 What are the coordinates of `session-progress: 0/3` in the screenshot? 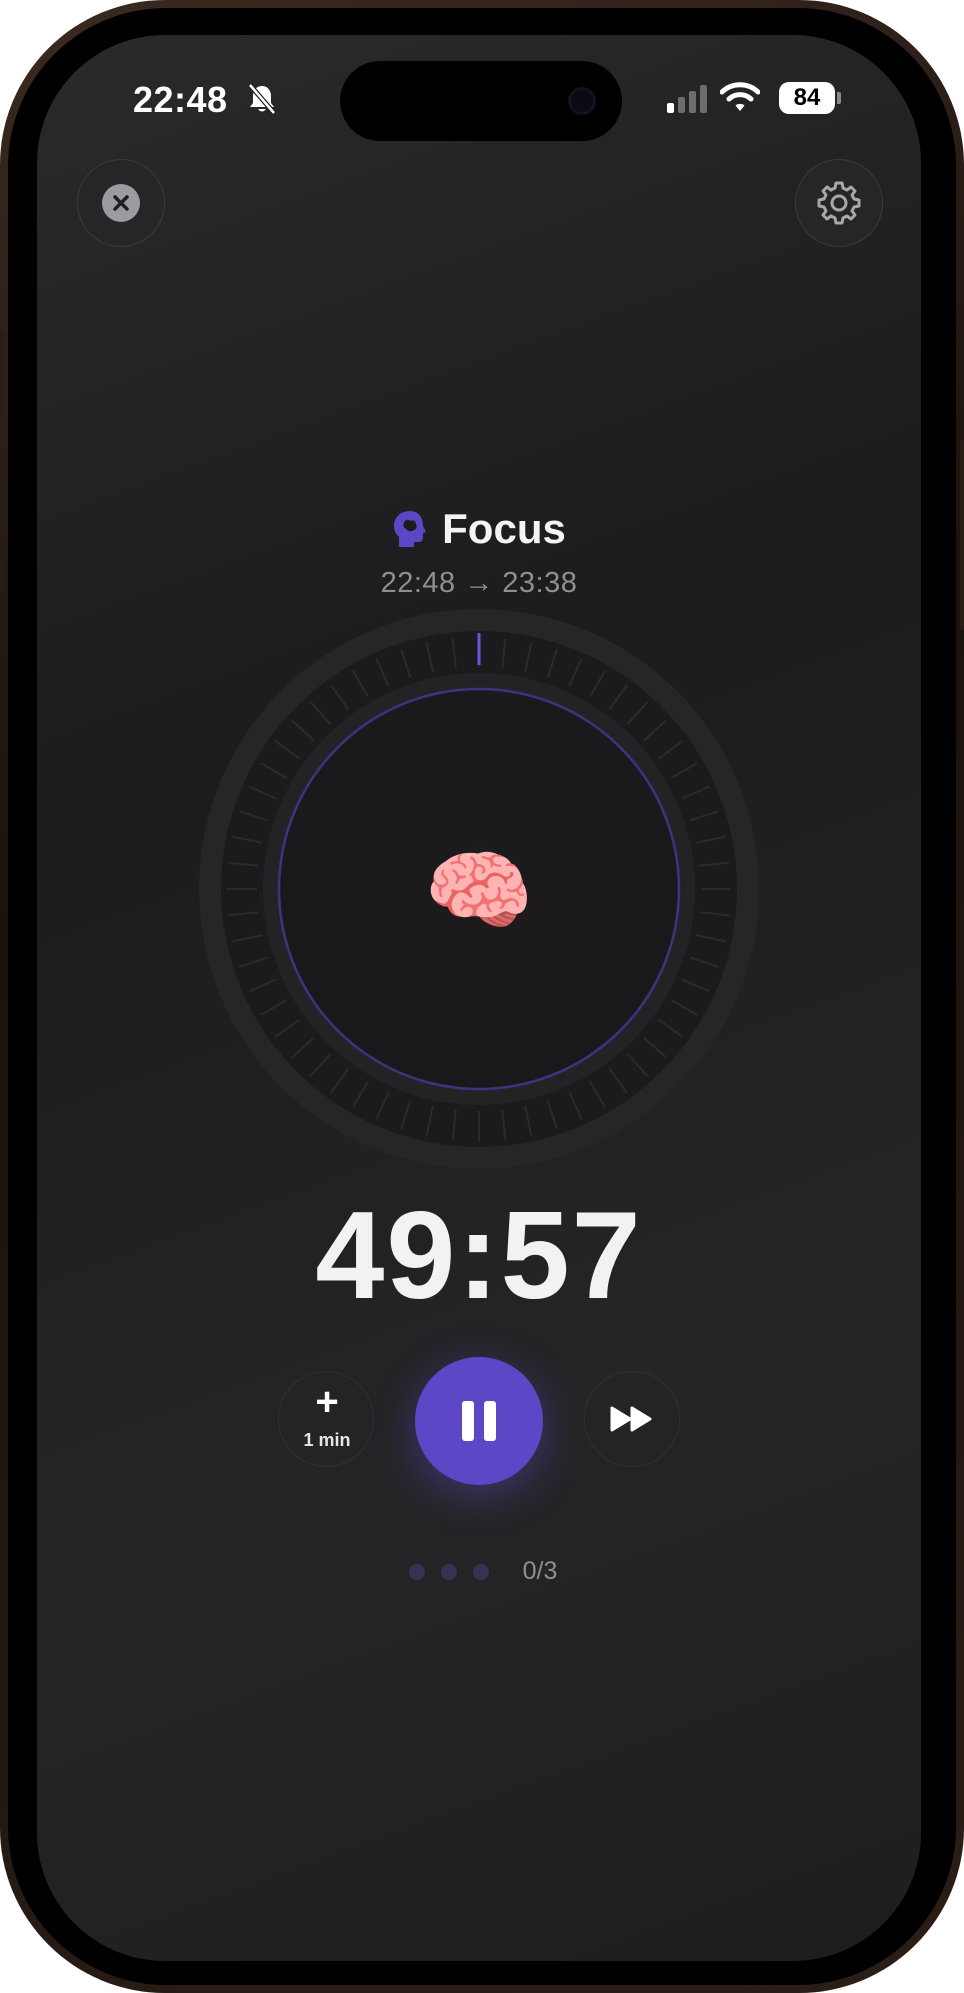 It's located at (479, 1571).